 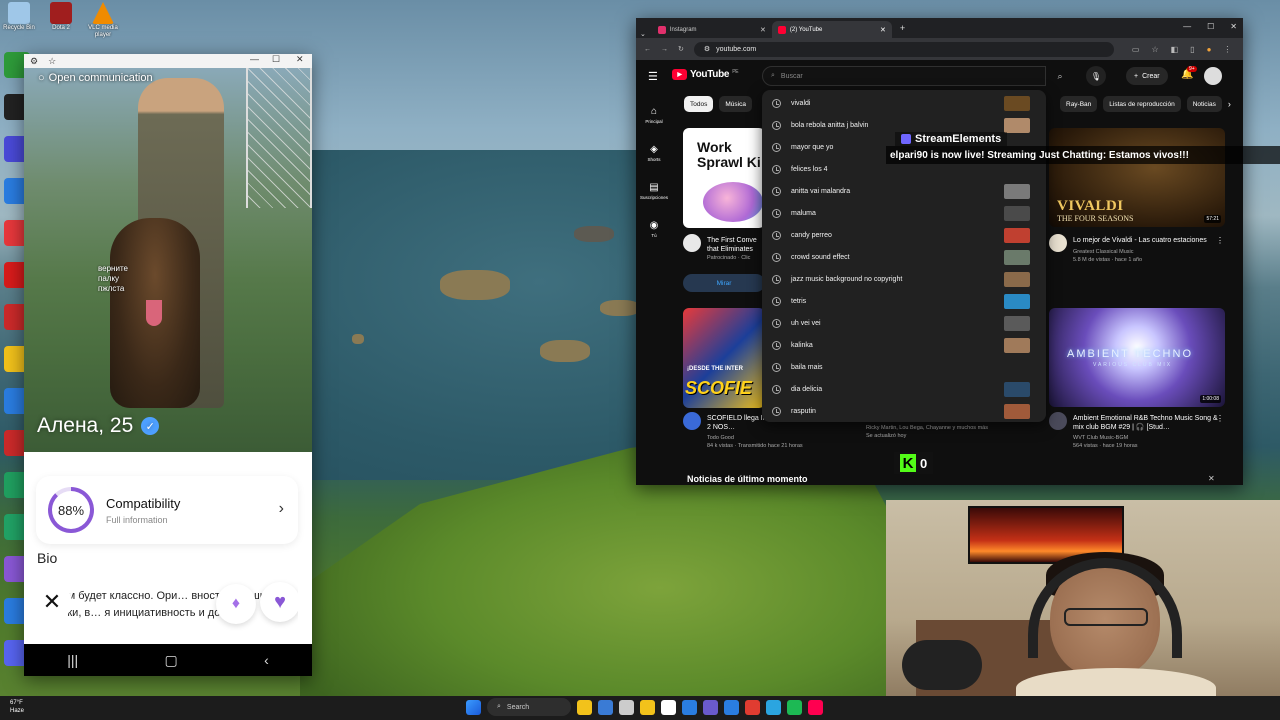 What do you see at coordinates (103, 20) in the screenshot?
I see `desktop-icon-vlc: VLC media player` at bounding box center [103, 20].